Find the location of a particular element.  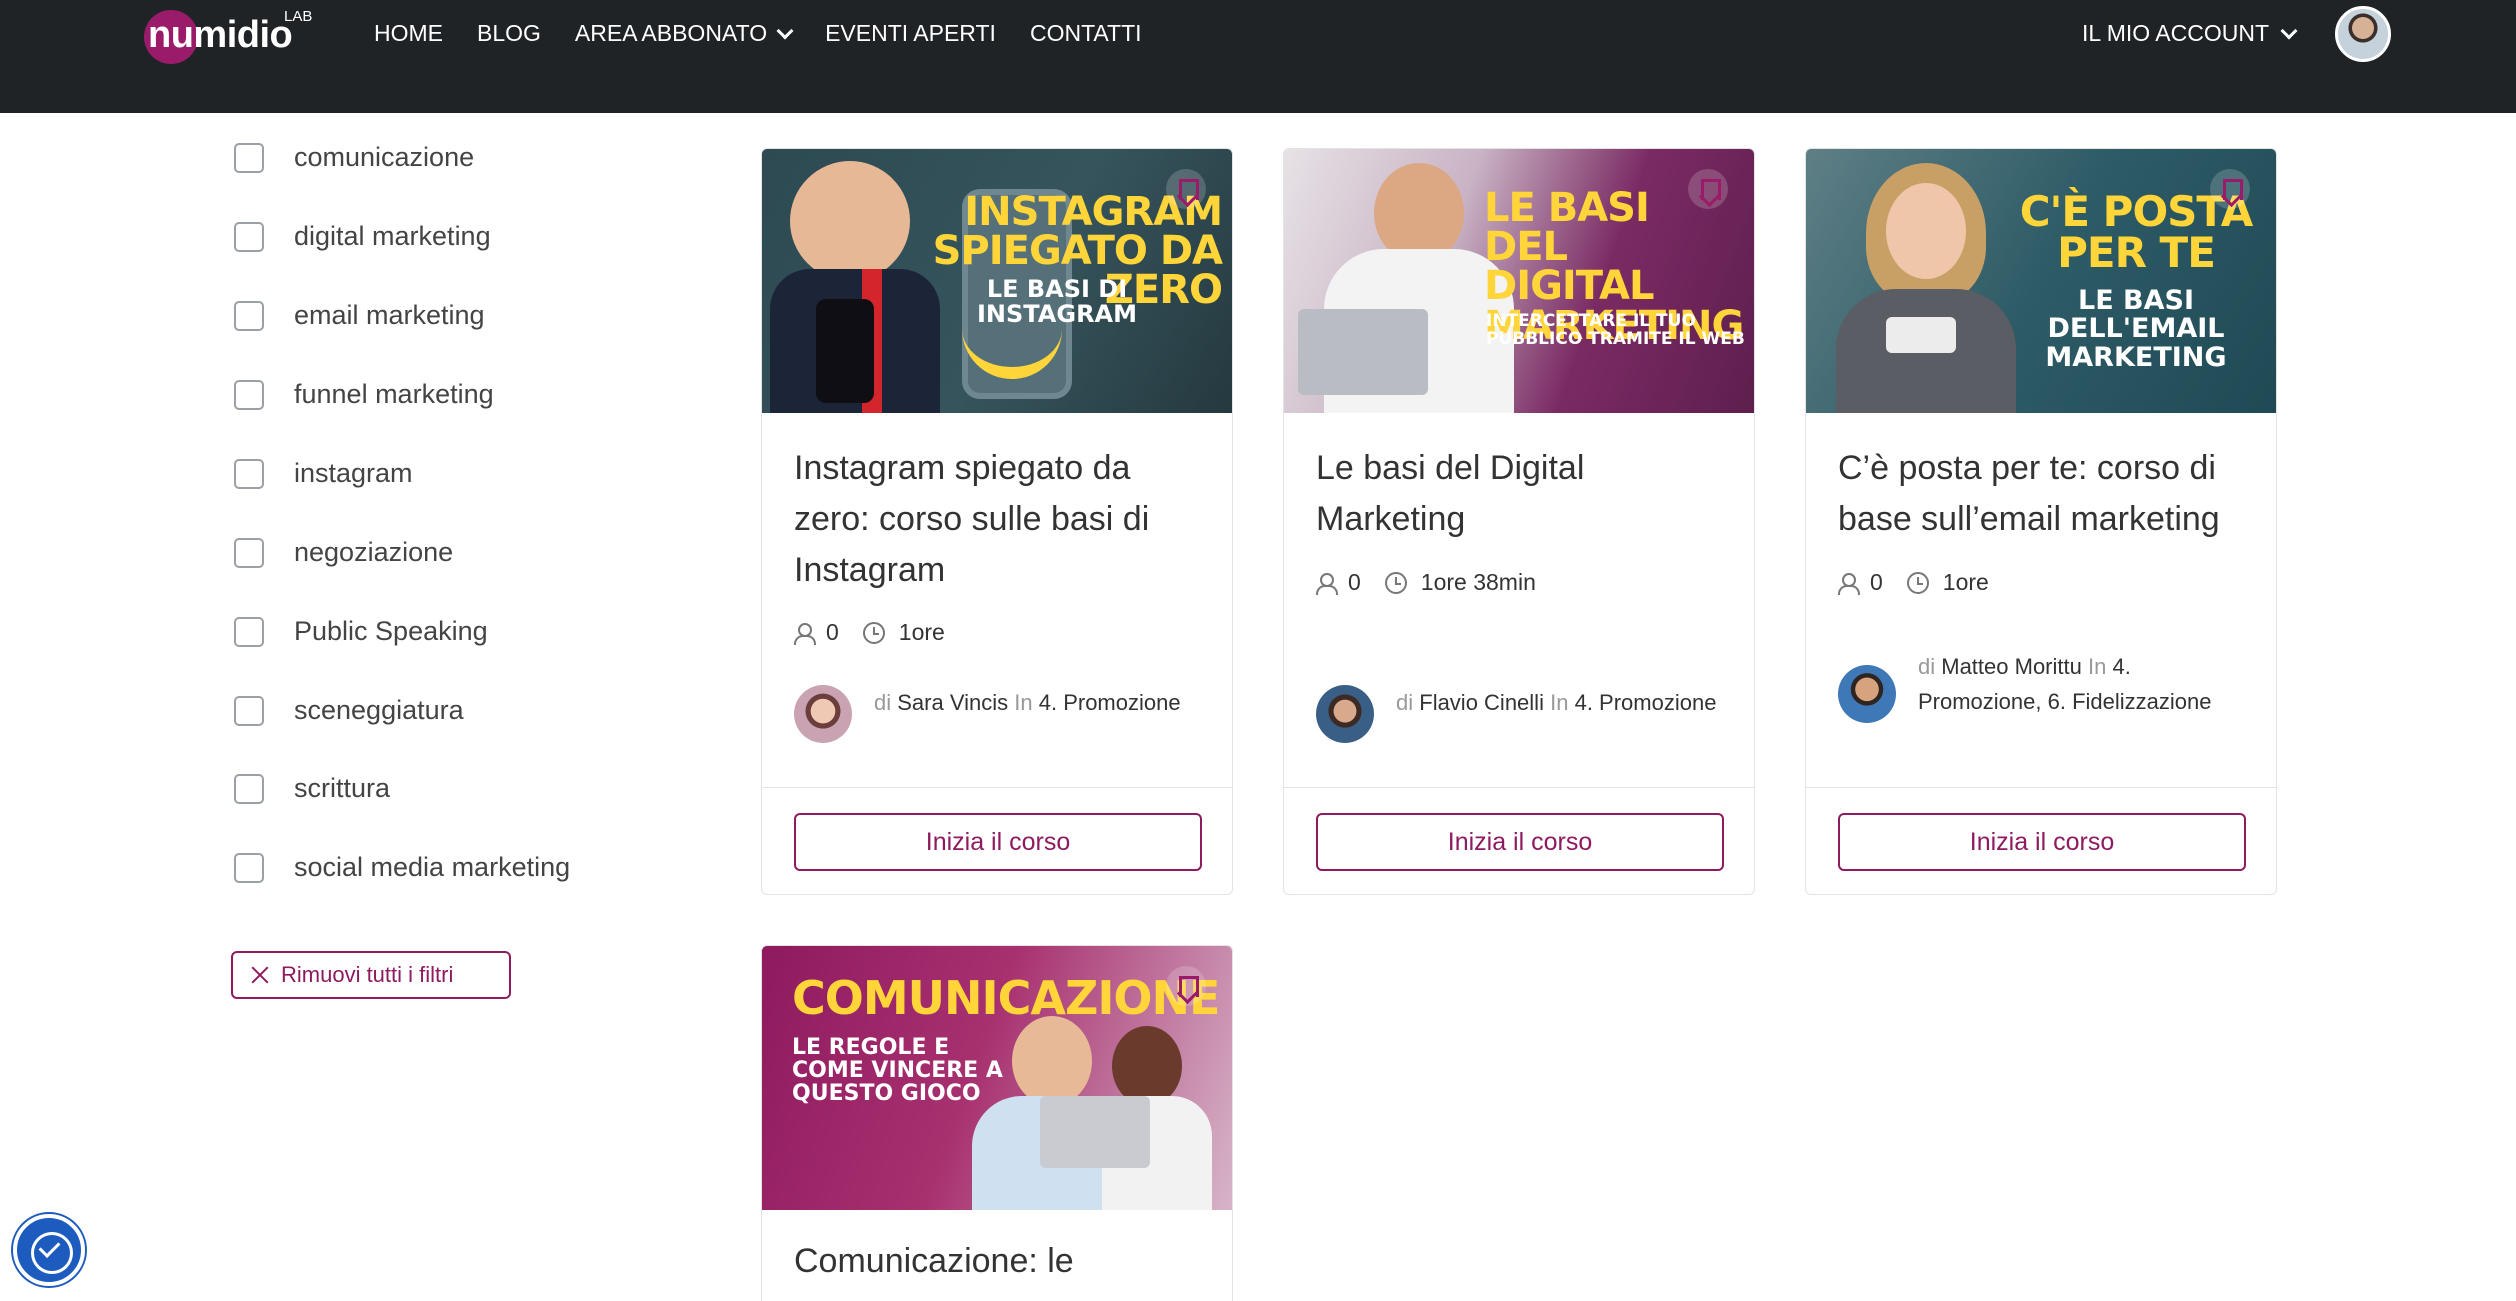

course-meta: 0 1ore 38min is located at coordinates (1426, 582).